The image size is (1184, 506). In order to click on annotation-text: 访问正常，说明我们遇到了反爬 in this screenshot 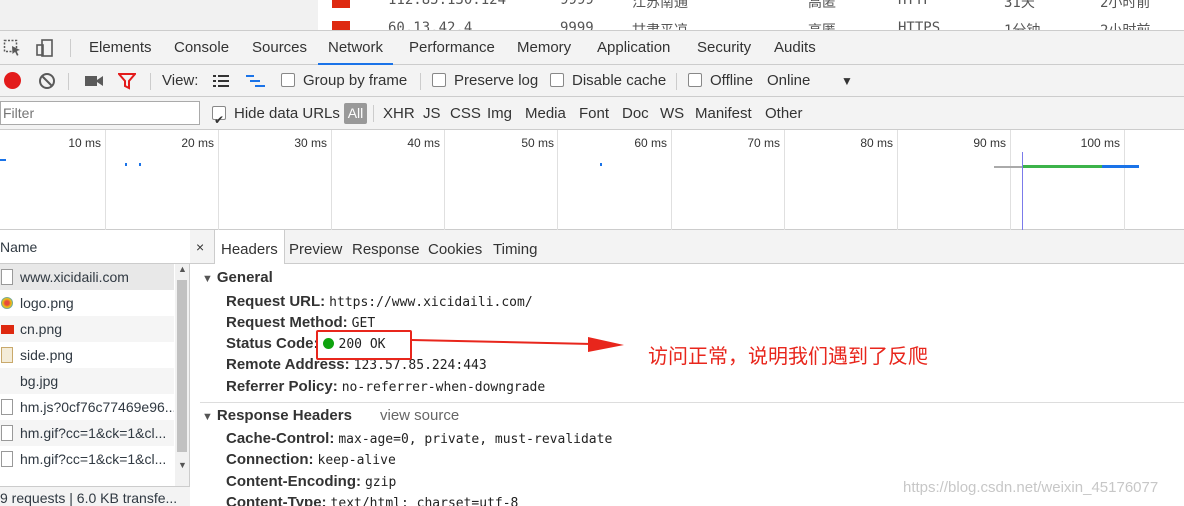, I will do `click(788, 357)`.